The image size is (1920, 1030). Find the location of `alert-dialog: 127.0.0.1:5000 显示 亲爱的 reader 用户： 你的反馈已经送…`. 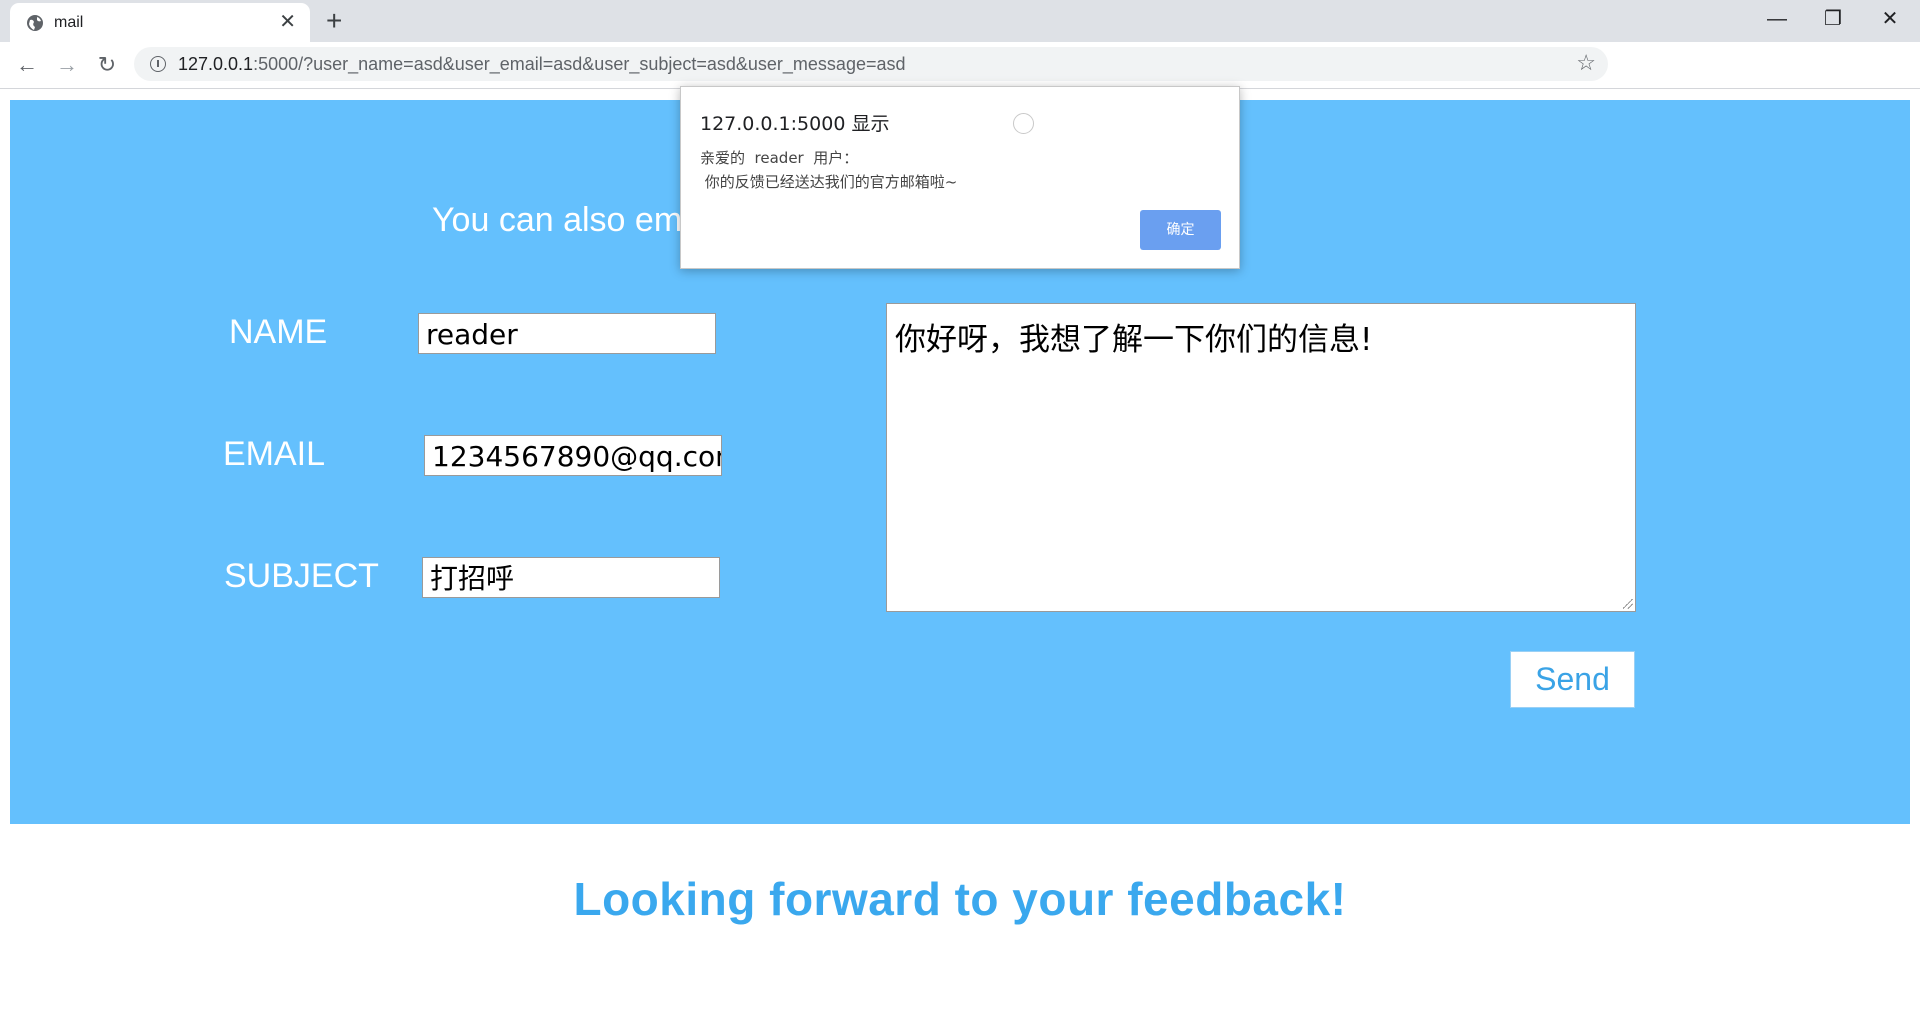

alert-dialog: 127.0.0.1:5000 显示 亲爱的 reader 用户： 你的反馈已经送… is located at coordinates (960, 177).